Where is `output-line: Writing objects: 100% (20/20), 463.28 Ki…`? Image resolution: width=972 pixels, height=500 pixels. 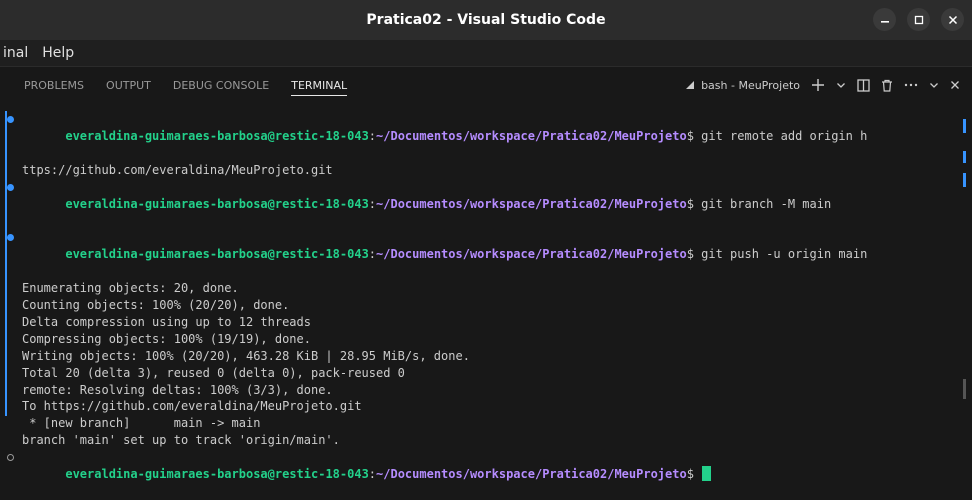
output-line: Writing objects: 100% (20/20), 463.28 Ki… is located at coordinates (246, 355).